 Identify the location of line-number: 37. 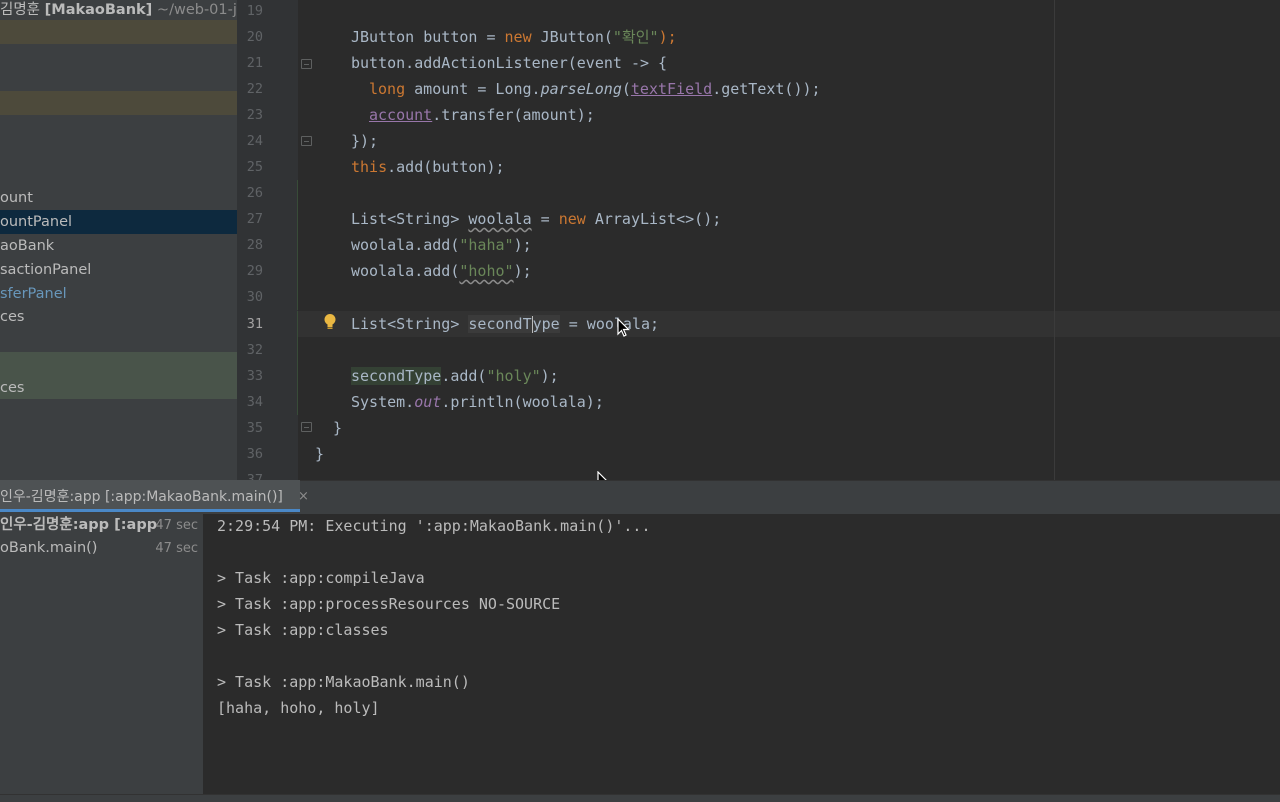
(254, 476).